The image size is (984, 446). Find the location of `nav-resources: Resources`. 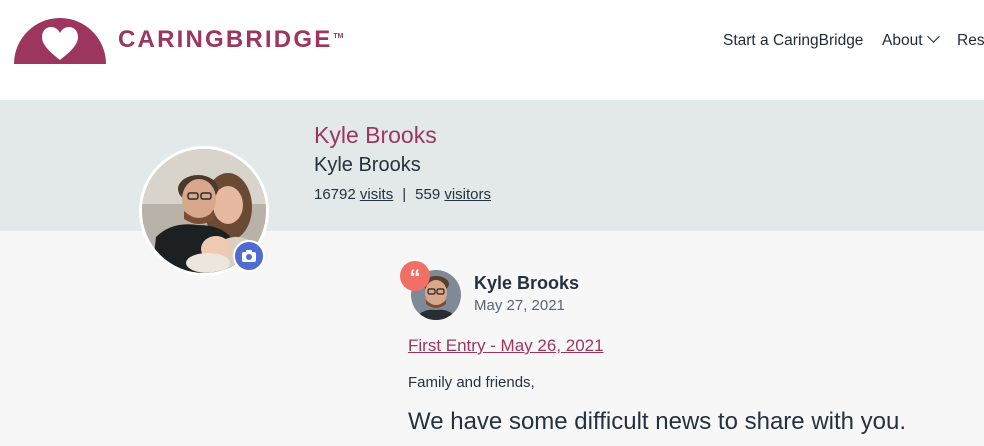

nav-resources: Resources is located at coordinates (970, 41).